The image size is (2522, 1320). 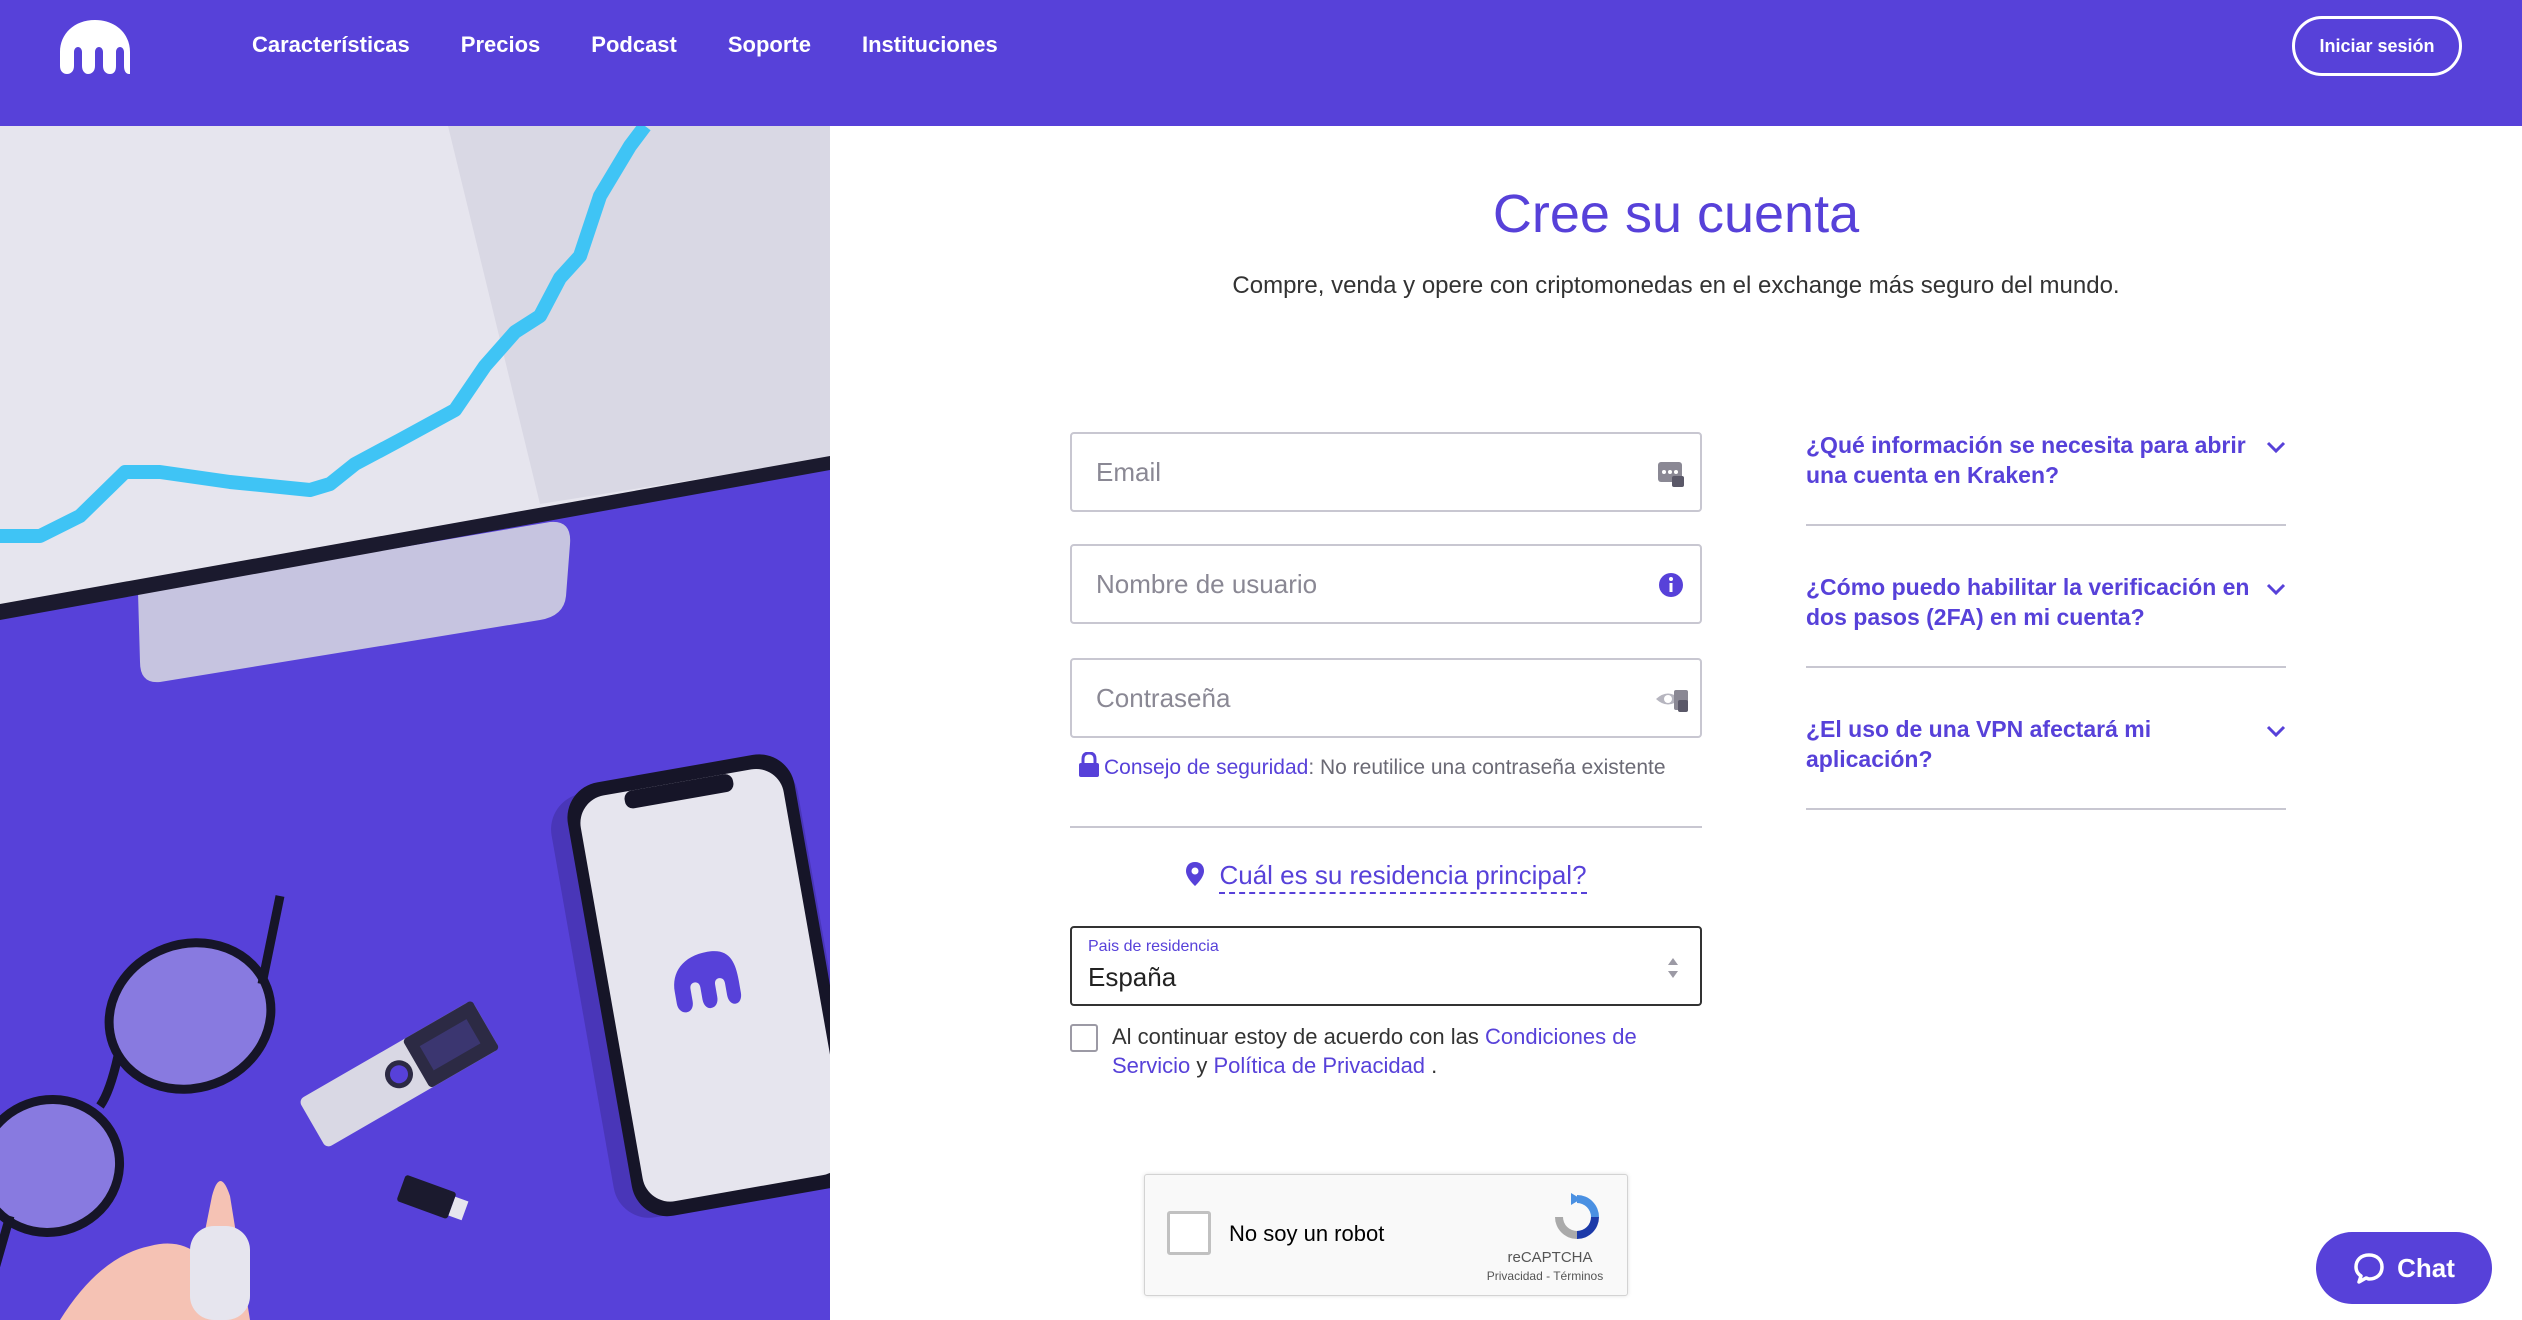 What do you see at coordinates (1672, 699) in the screenshot?
I see `show-password-icon` at bounding box center [1672, 699].